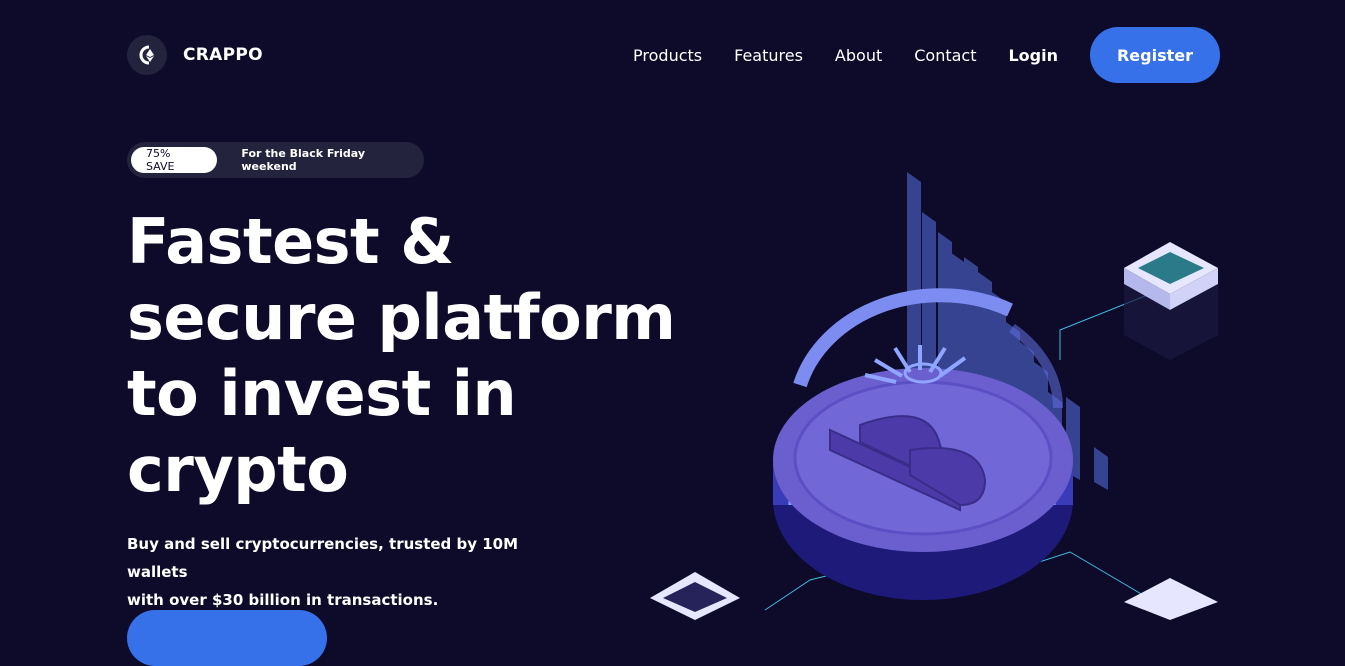  What do you see at coordinates (283, 600) in the screenshot?
I see `hero-subtitle-line: with over $30 billion in transactions.` at bounding box center [283, 600].